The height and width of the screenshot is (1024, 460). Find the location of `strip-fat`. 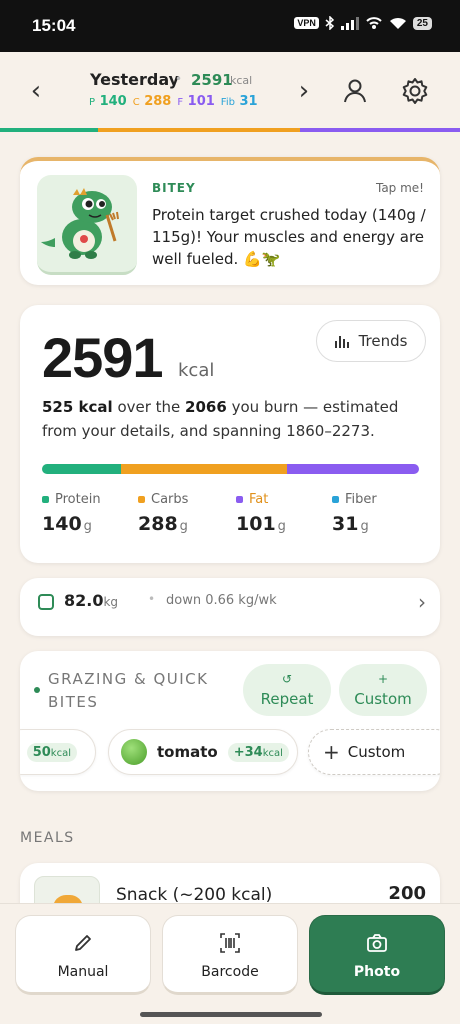

strip-fat is located at coordinates (380, 130).